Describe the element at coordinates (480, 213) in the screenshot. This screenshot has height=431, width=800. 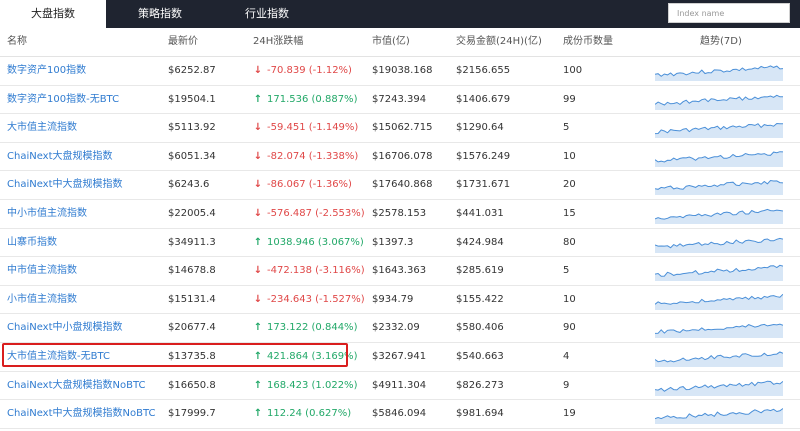
I see `volume-value: $441.031` at that location.